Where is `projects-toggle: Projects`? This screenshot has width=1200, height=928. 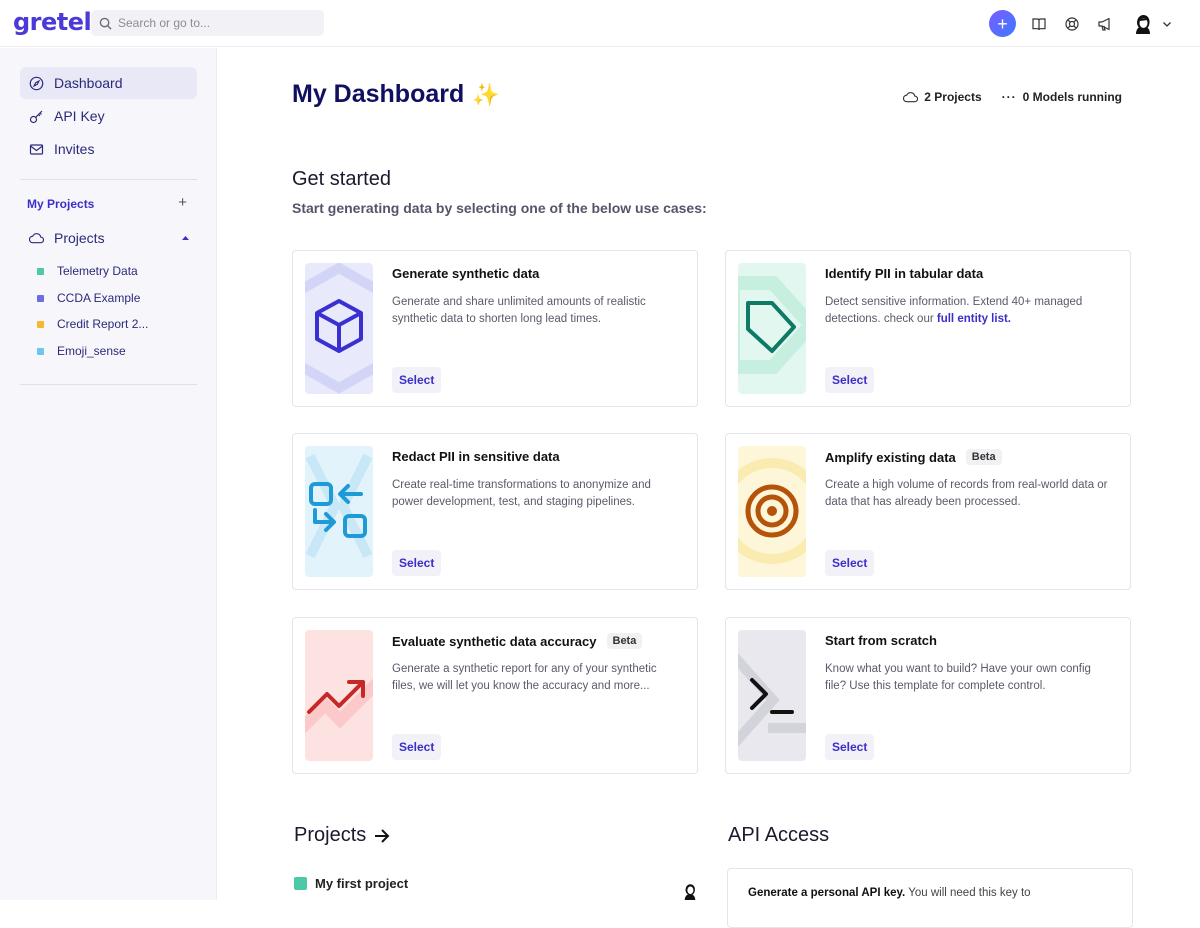
projects-toggle: Projects is located at coordinates (105, 238).